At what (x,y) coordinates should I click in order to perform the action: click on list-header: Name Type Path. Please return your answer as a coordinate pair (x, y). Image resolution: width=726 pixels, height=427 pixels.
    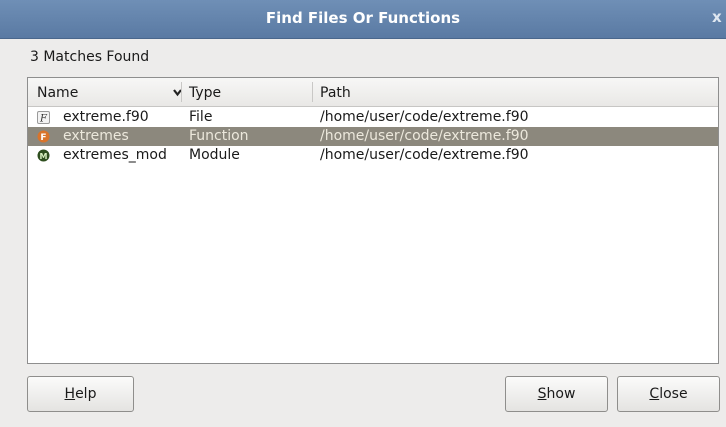
    Looking at the image, I should click on (373, 92).